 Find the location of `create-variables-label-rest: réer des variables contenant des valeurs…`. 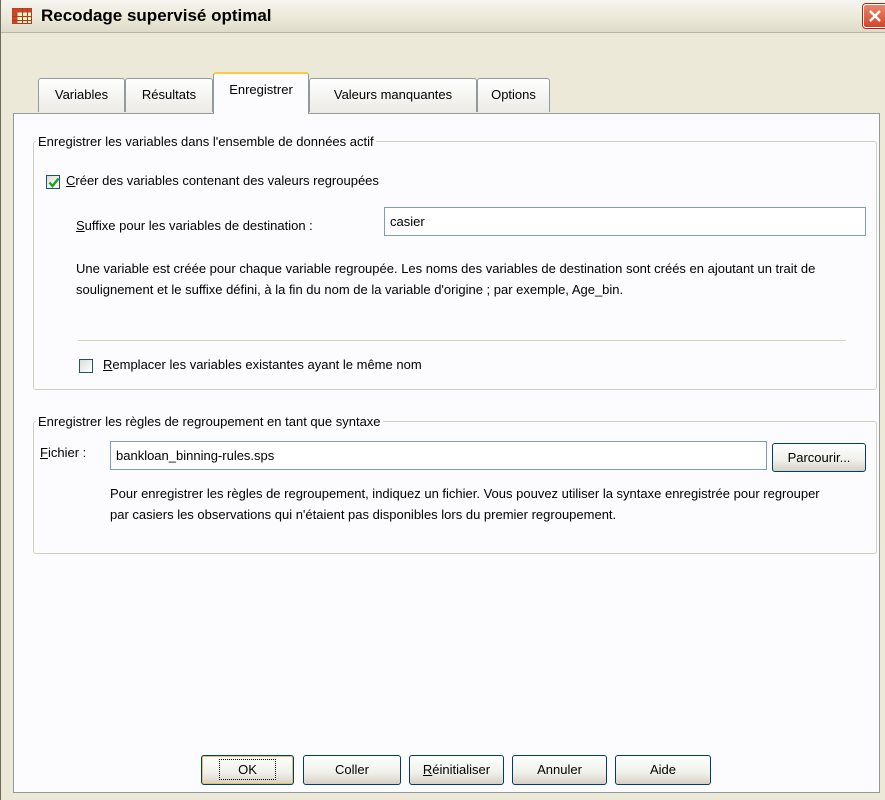

create-variables-label-rest: réer des variables contenant des valeurs… is located at coordinates (227, 180).